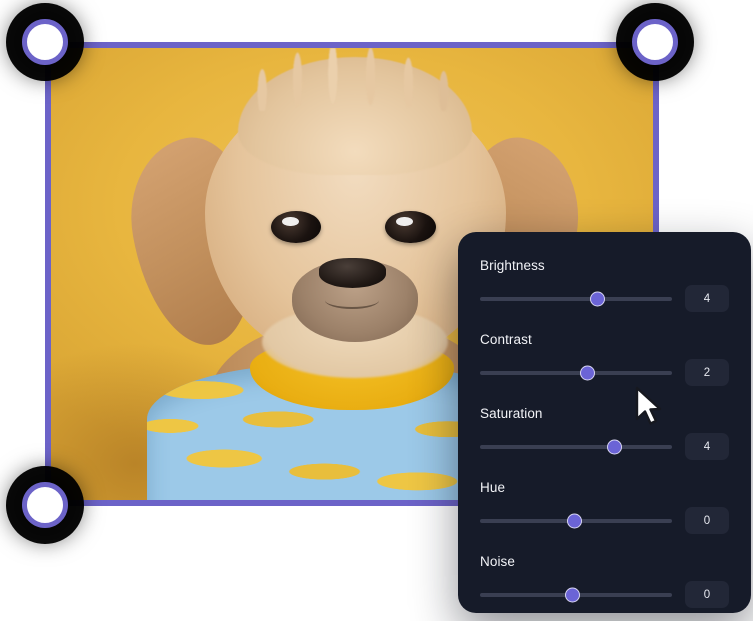 This screenshot has width=753, height=621. I want to click on crop-handle-bottom-left, so click(45, 505).